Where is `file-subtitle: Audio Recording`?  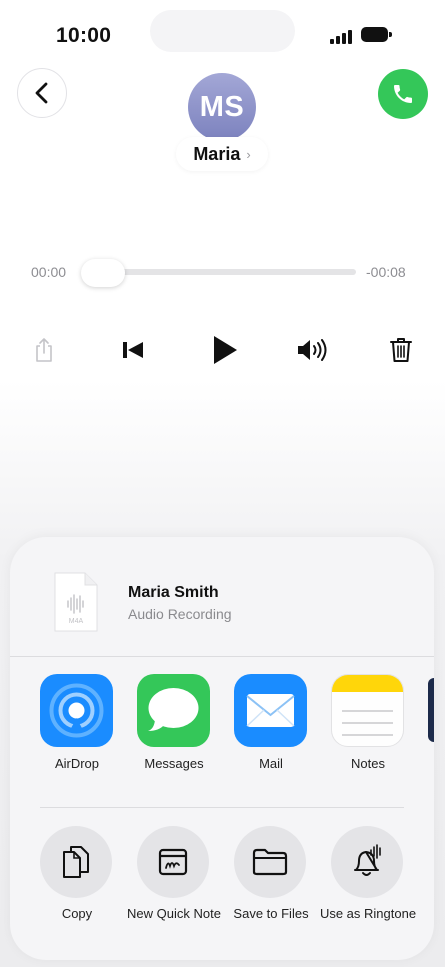 file-subtitle: Audio Recording is located at coordinates (180, 614).